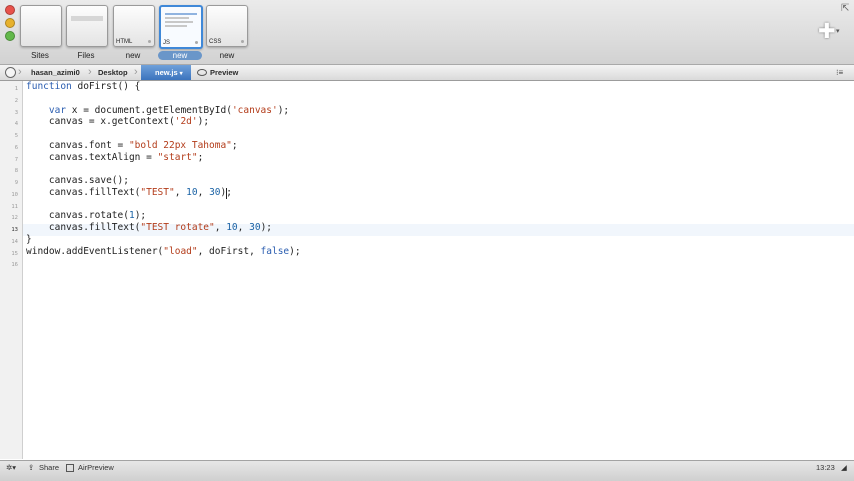 Image resolution: width=854 pixels, height=481 pixels. What do you see at coordinates (227, 26) in the screenshot?
I see `css-doc-thumbnail: CSS` at bounding box center [227, 26].